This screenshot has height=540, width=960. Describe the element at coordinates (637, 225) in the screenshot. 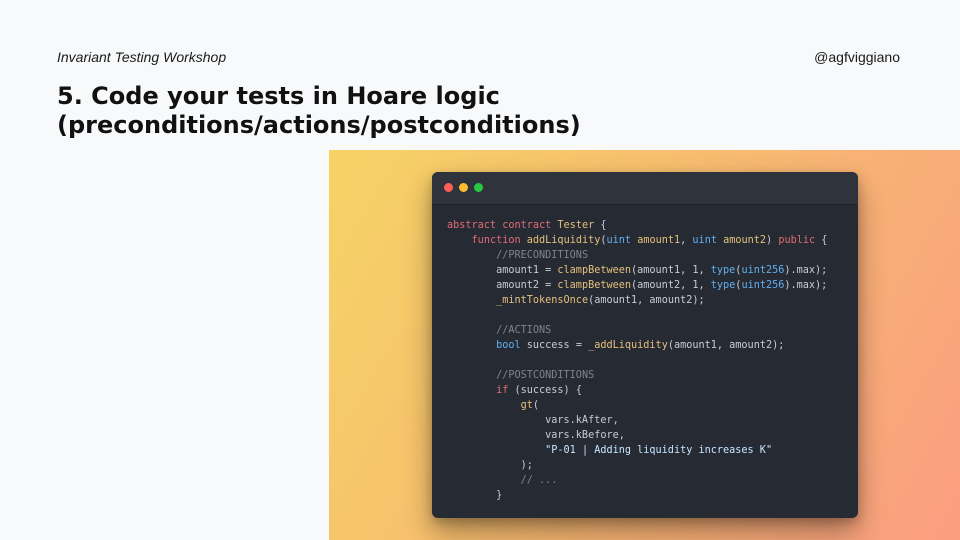

I see `code-line: abstract contract Tester {` at that location.